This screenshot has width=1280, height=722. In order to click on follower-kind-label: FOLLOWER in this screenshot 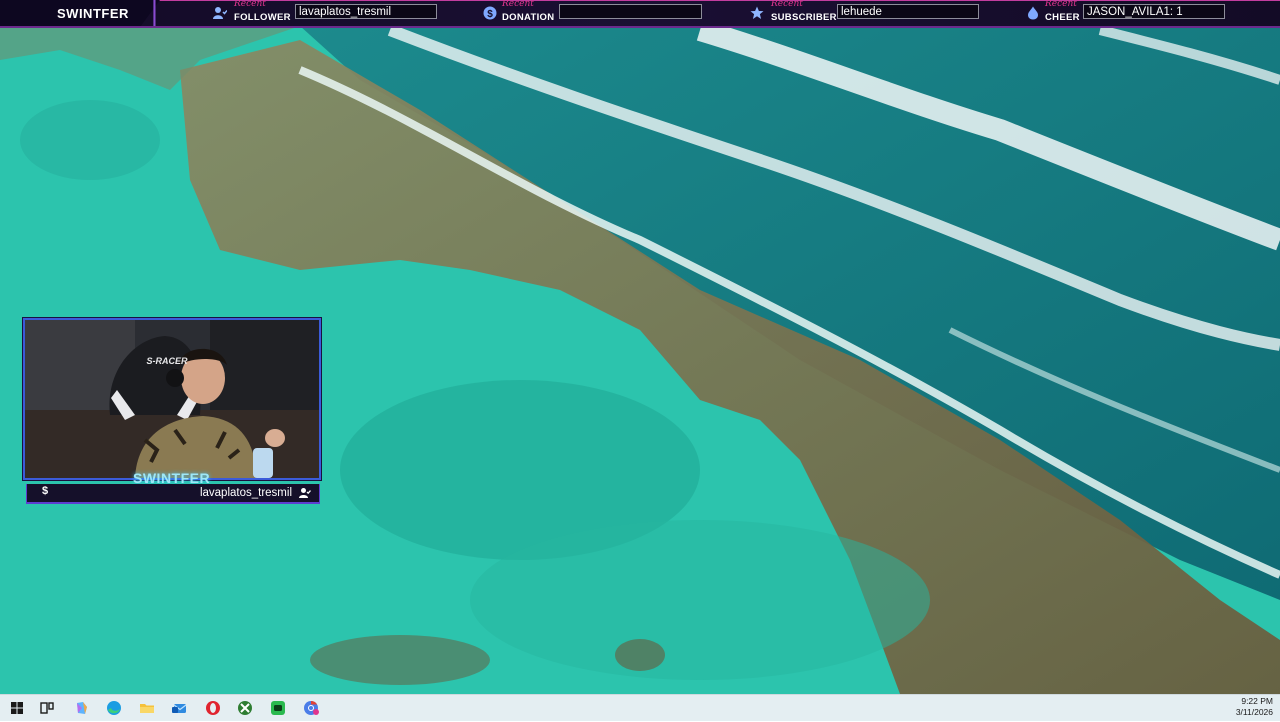, I will do `click(262, 17)`.